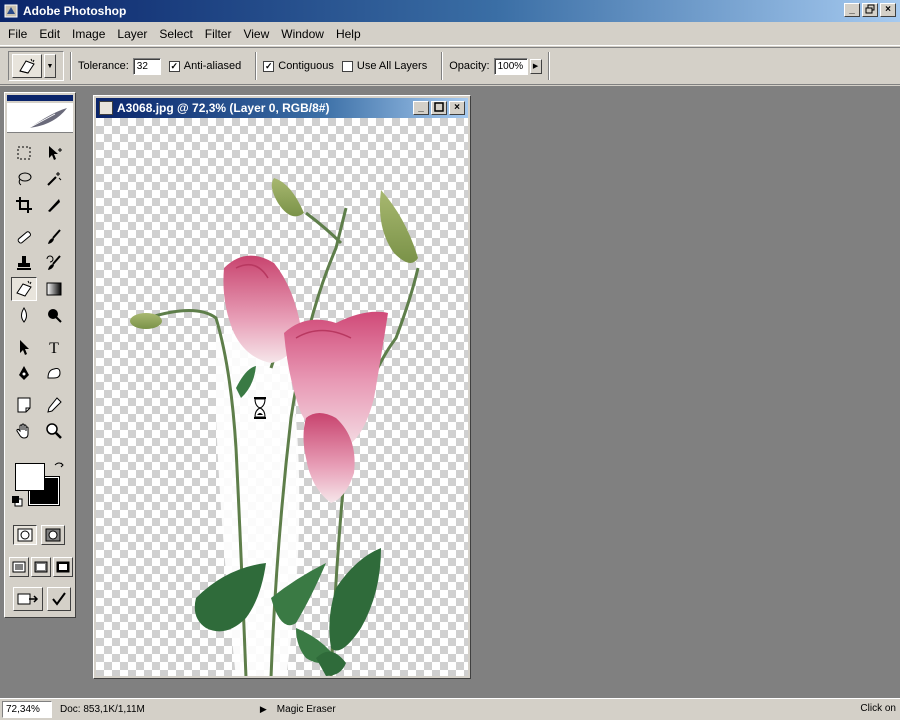  I want to click on anti-aliased-check-icon: ✓, so click(174, 66).